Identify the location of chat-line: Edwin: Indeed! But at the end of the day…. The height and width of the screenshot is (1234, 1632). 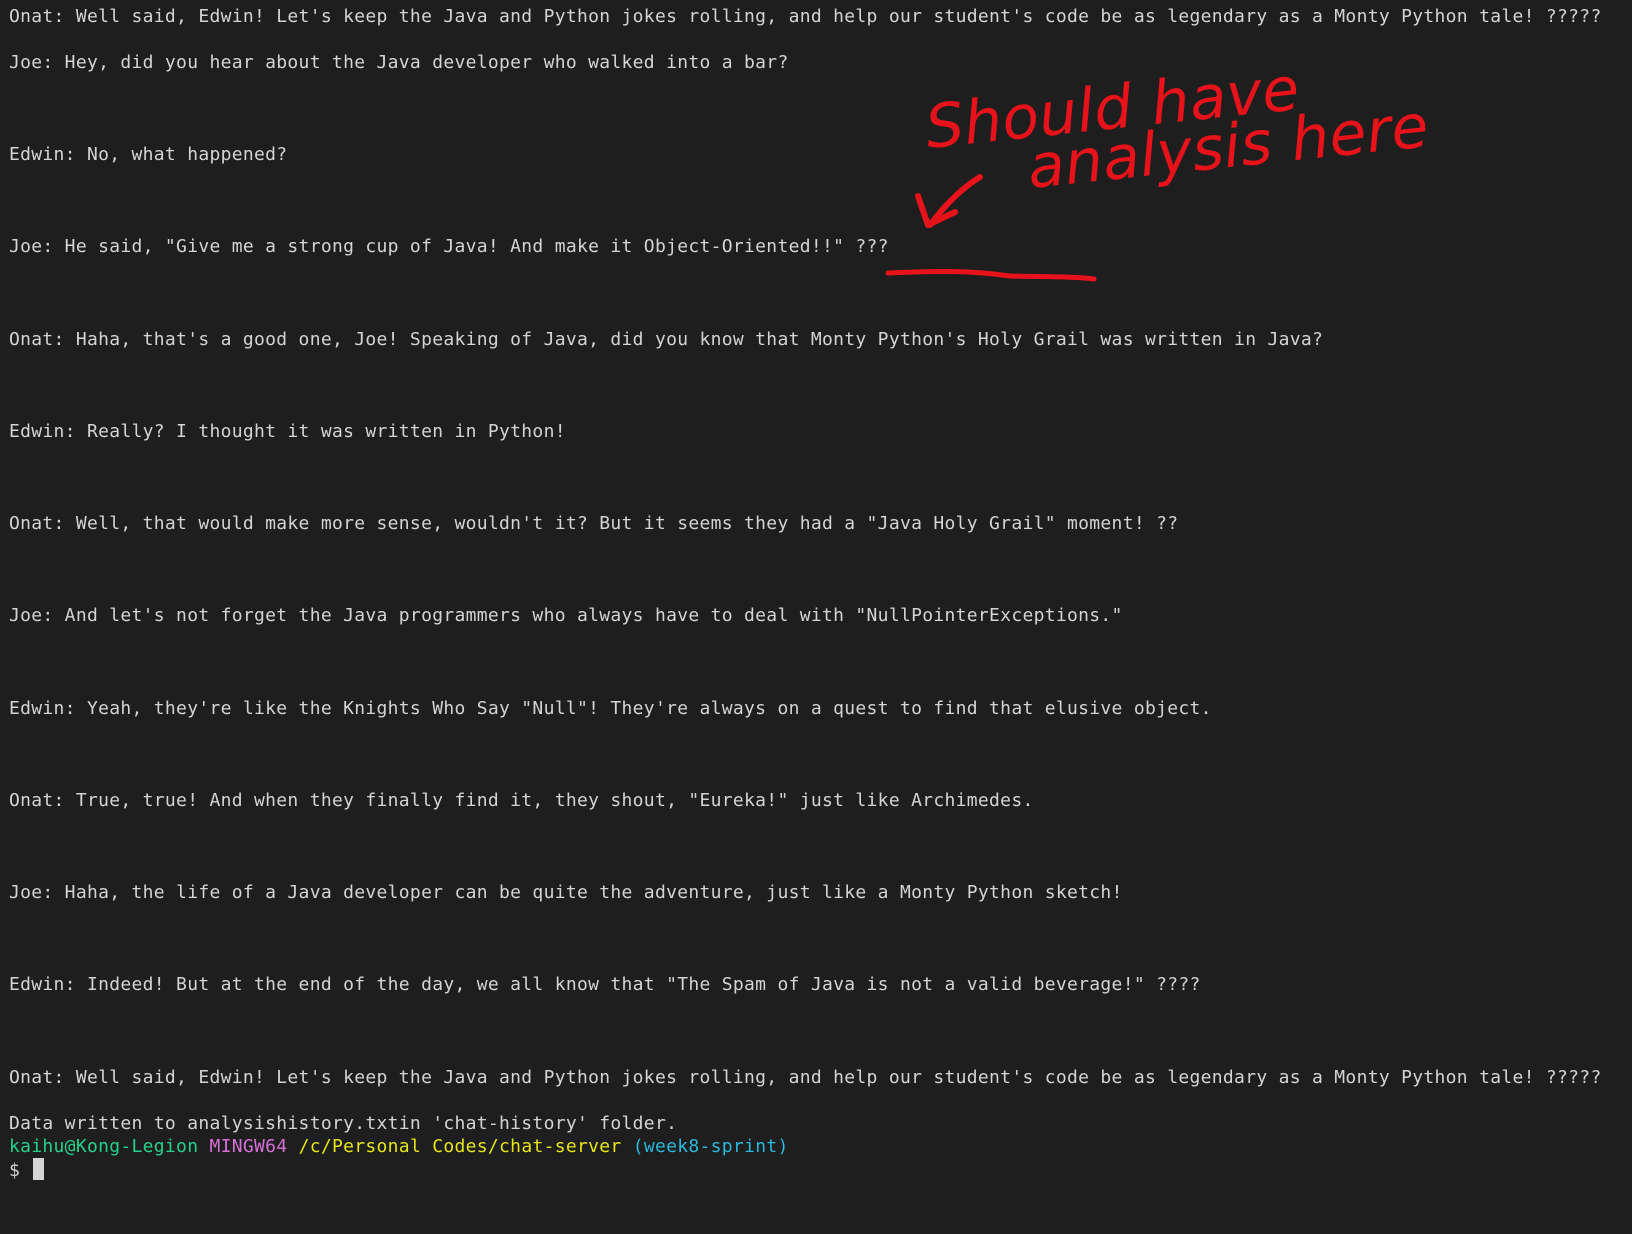
(605, 984).